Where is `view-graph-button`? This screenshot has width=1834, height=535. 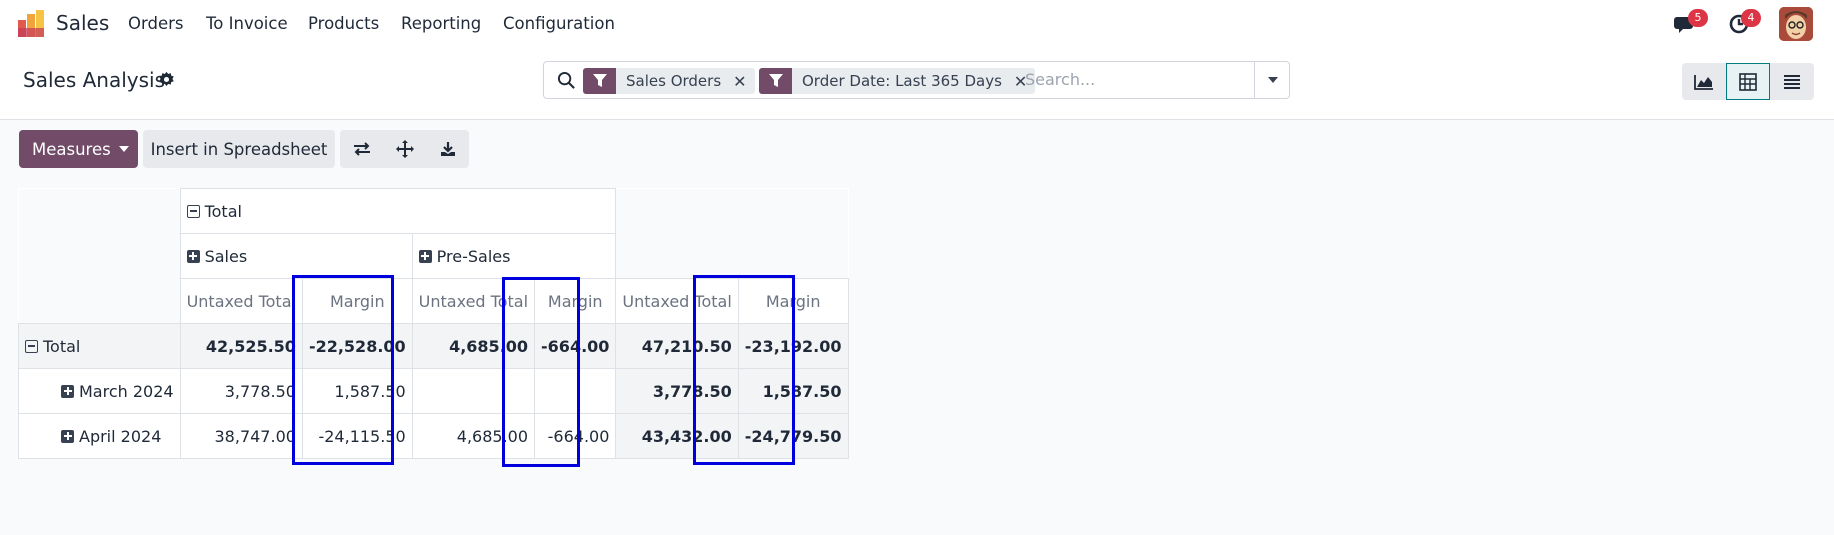
view-graph-button is located at coordinates (1704, 81).